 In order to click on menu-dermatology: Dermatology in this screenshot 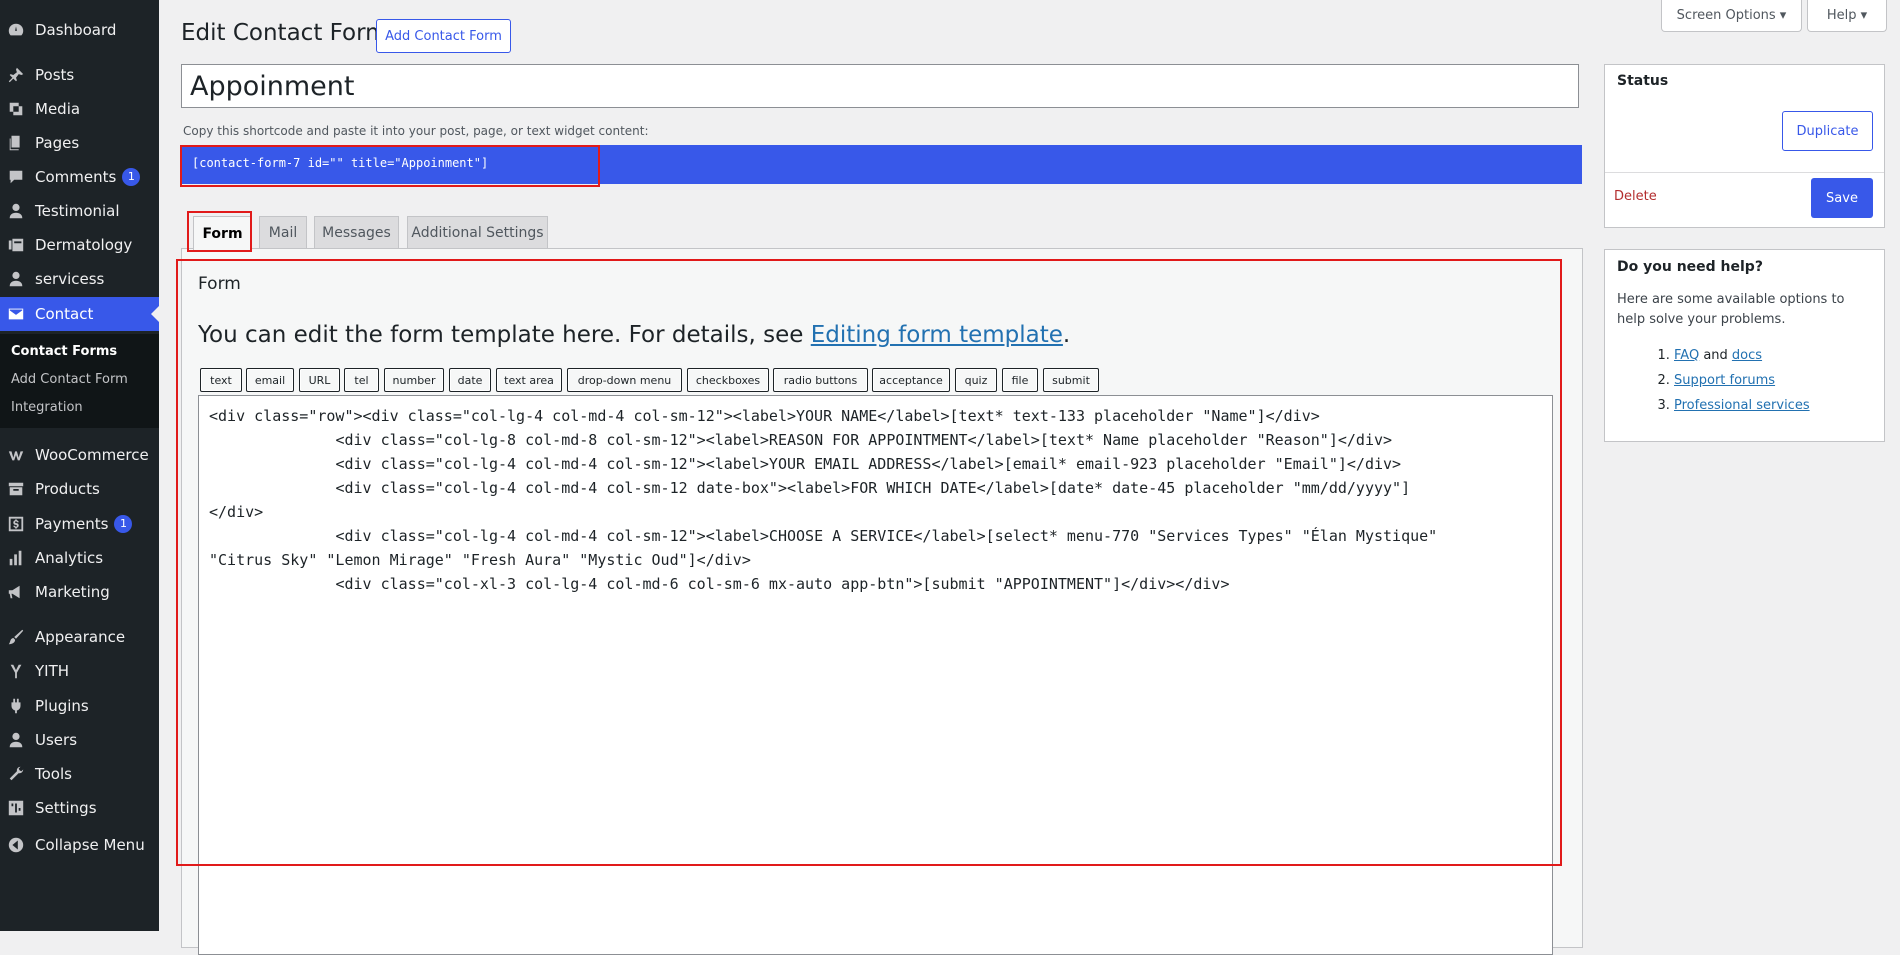, I will do `click(79, 245)`.